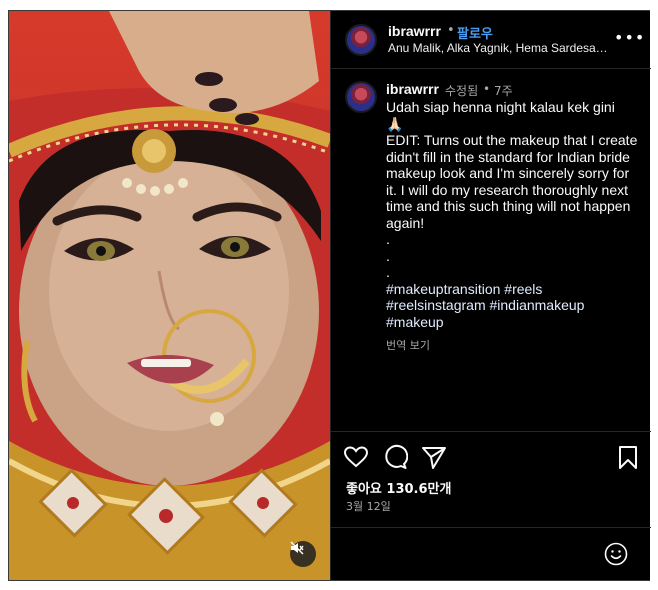  Describe the element at coordinates (491, 479) in the screenshot. I see `post-actions: 좋아요 130.6만개 3월 12일` at that location.